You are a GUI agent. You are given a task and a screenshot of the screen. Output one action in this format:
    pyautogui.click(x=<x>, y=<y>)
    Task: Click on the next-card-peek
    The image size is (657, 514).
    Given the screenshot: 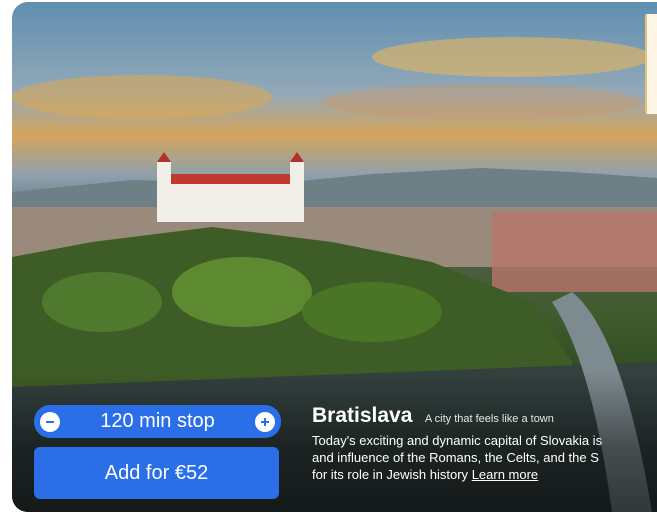 What is the action you would take?
    pyautogui.click(x=651, y=64)
    